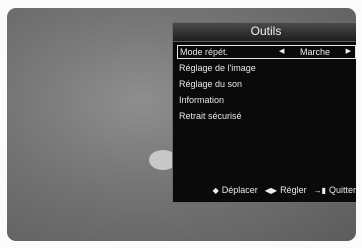  I want to click on up-down-arrows-icon: ◆, so click(215, 190).